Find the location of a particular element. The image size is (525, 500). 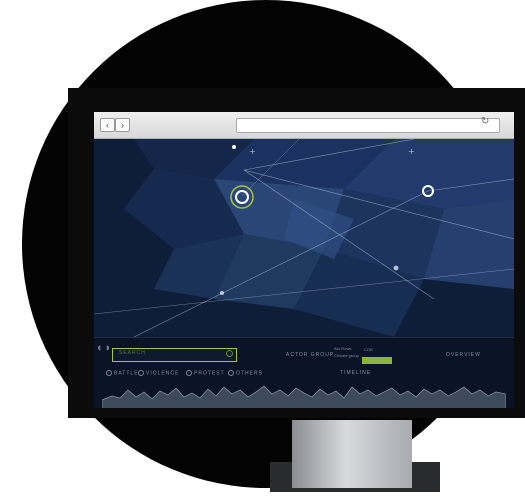

back-arrow-icon: ‹ is located at coordinates (107, 125).